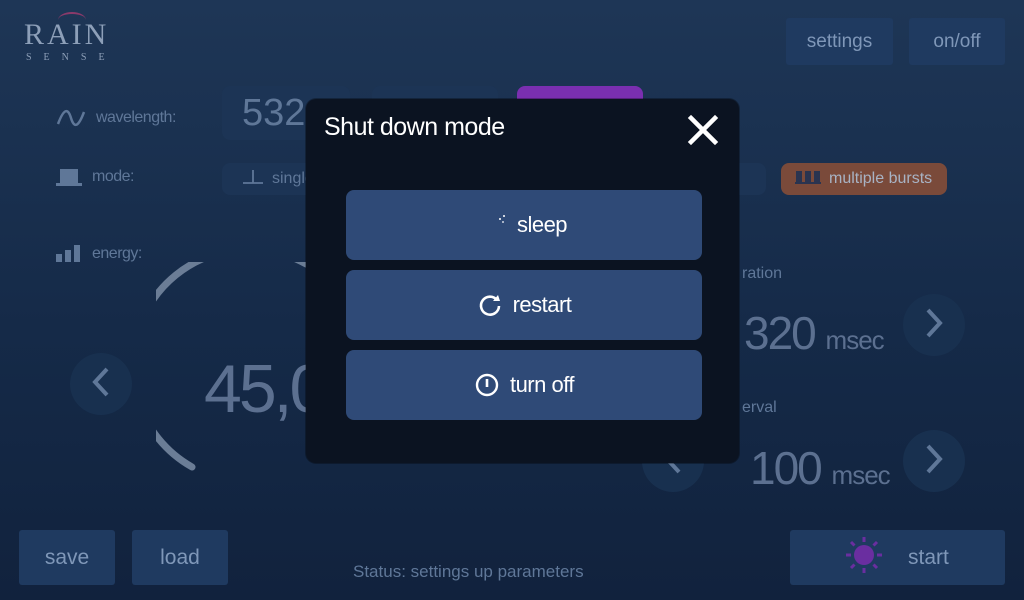 This screenshot has height=600, width=1024. I want to click on status-text: Status: settings up parameters, so click(468, 571).